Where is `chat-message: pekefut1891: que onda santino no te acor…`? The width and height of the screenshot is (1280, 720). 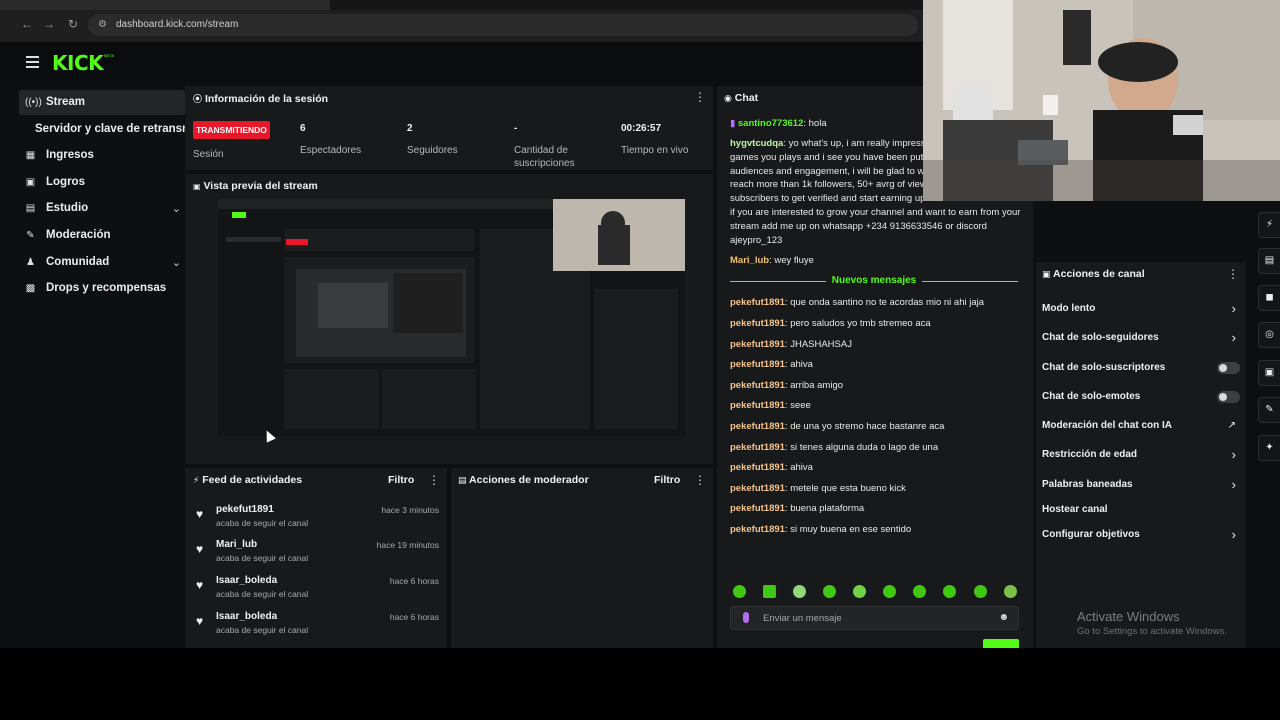 chat-message: pekefut1891: que onda santino no te acor… is located at coordinates (857, 302).